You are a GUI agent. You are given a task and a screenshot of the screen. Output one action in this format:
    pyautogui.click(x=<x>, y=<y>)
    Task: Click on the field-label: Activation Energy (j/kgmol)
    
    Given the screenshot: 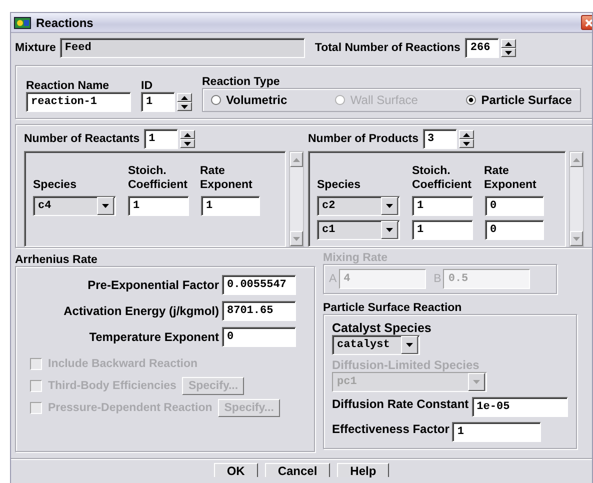 What is the action you would take?
    pyautogui.click(x=141, y=311)
    